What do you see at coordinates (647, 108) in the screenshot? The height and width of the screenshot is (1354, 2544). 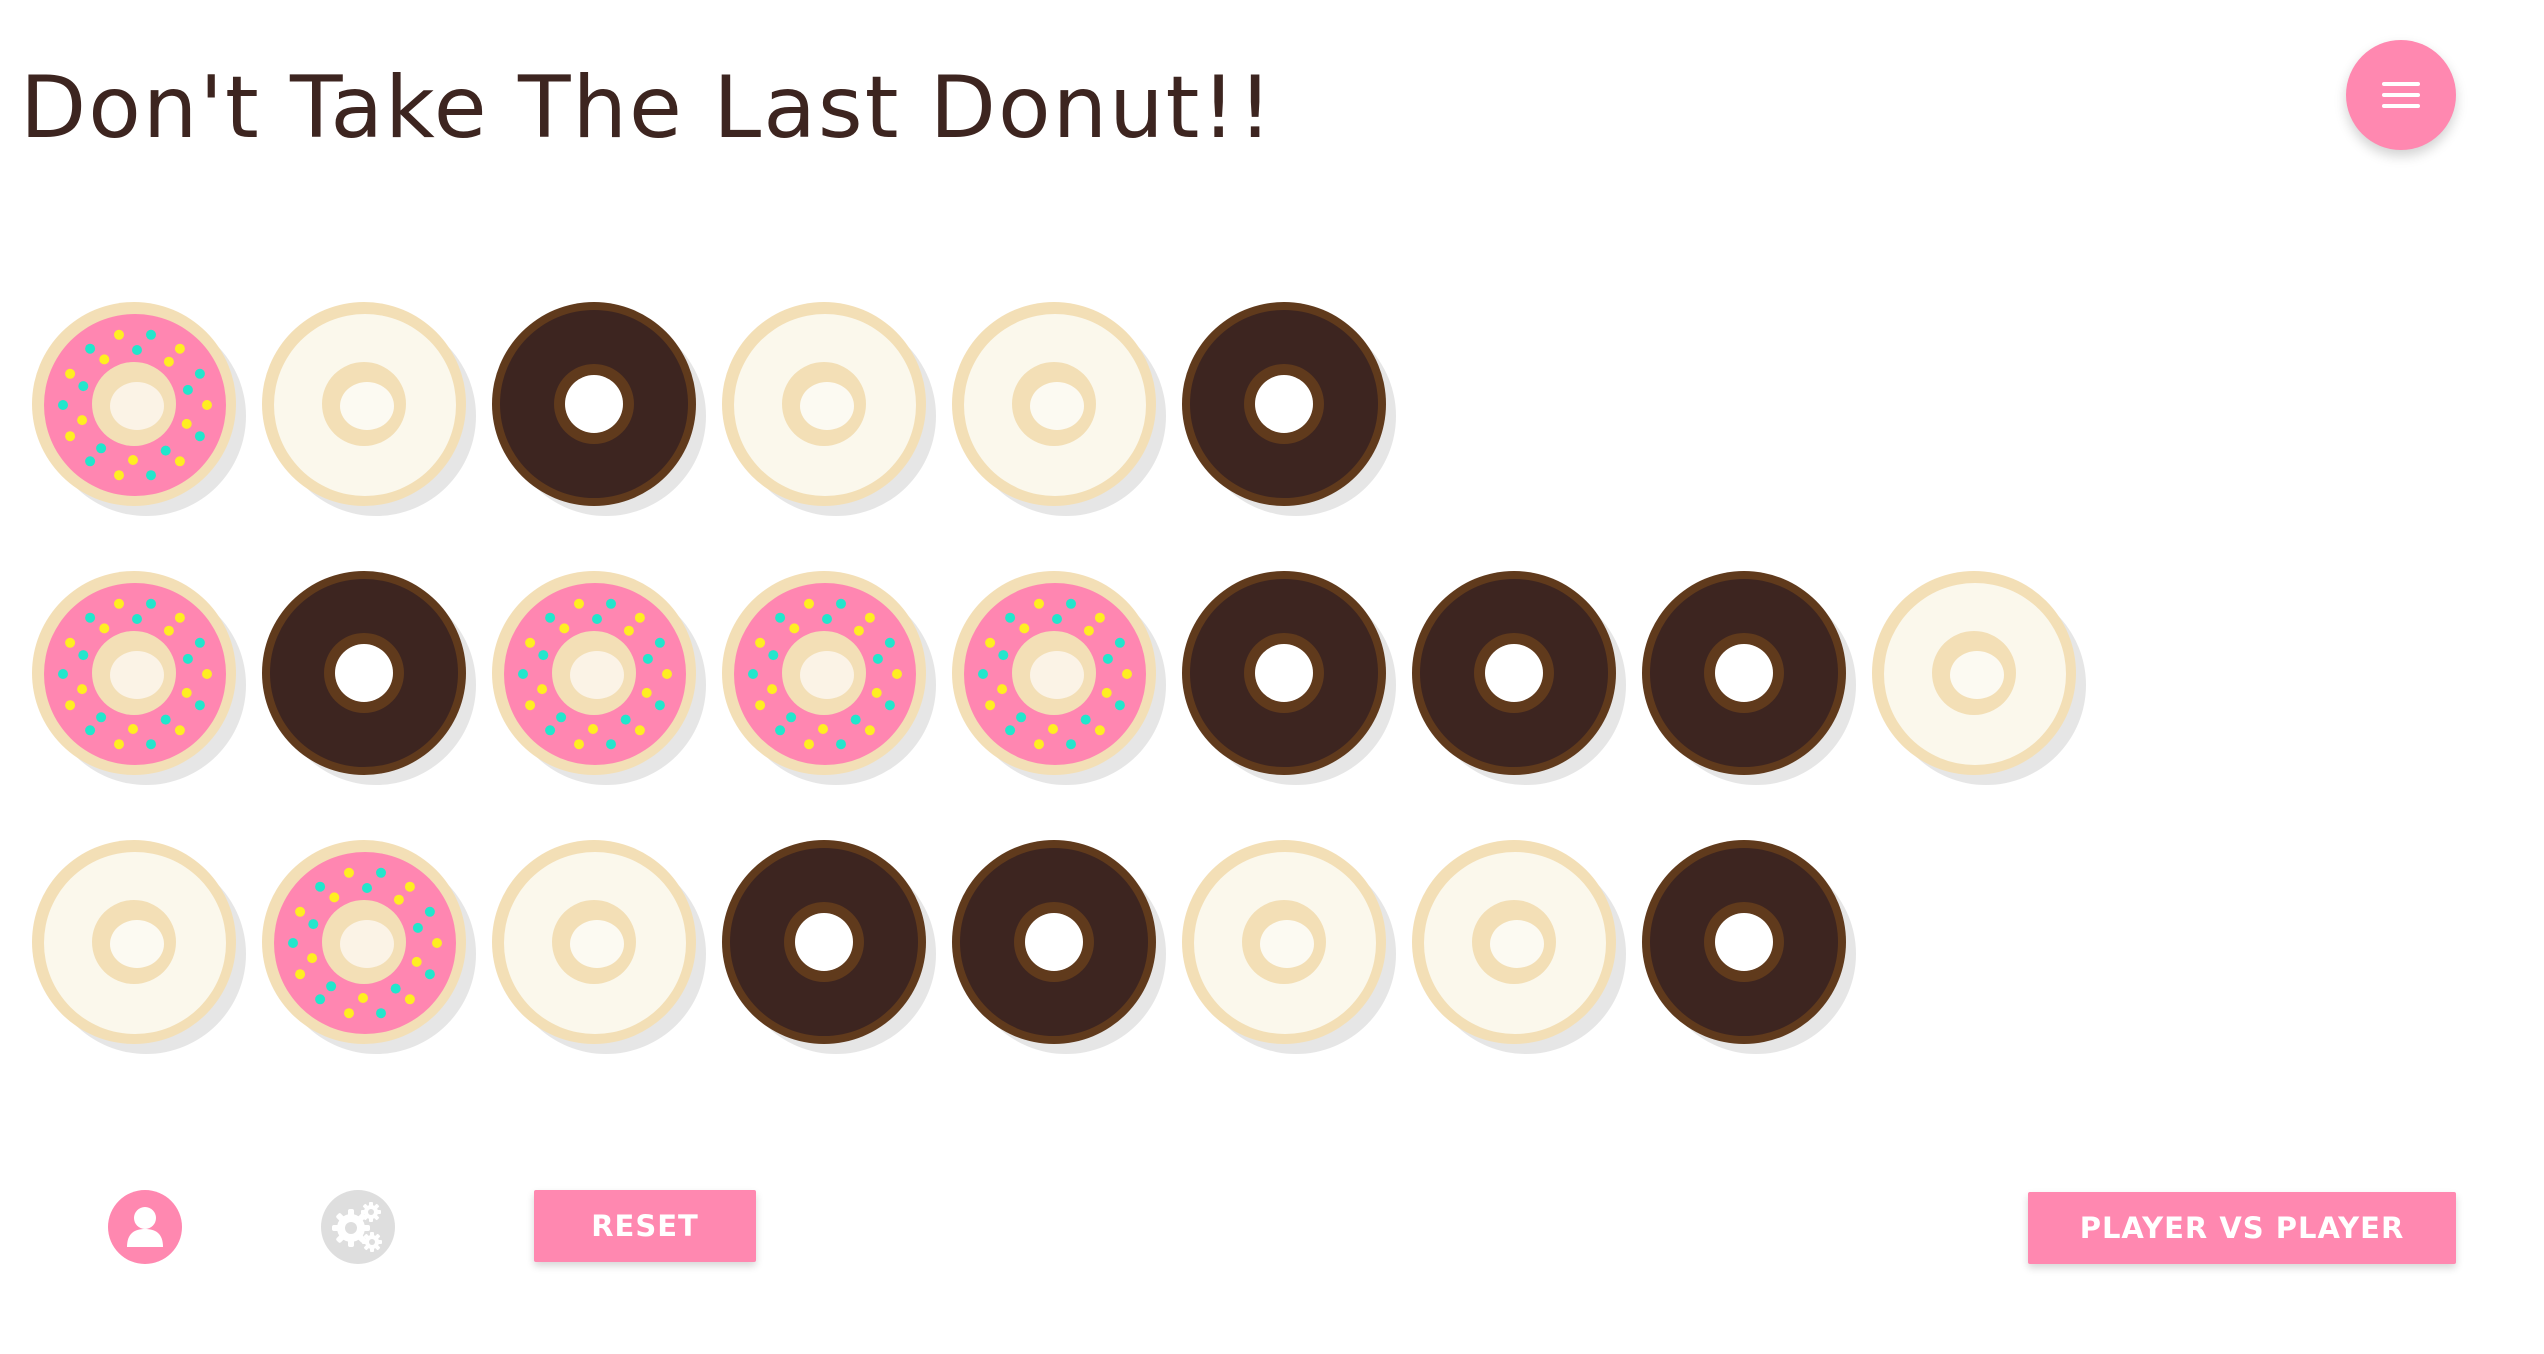 I see `page-title: Don't Take The Last Donut!!` at bounding box center [647, 108].